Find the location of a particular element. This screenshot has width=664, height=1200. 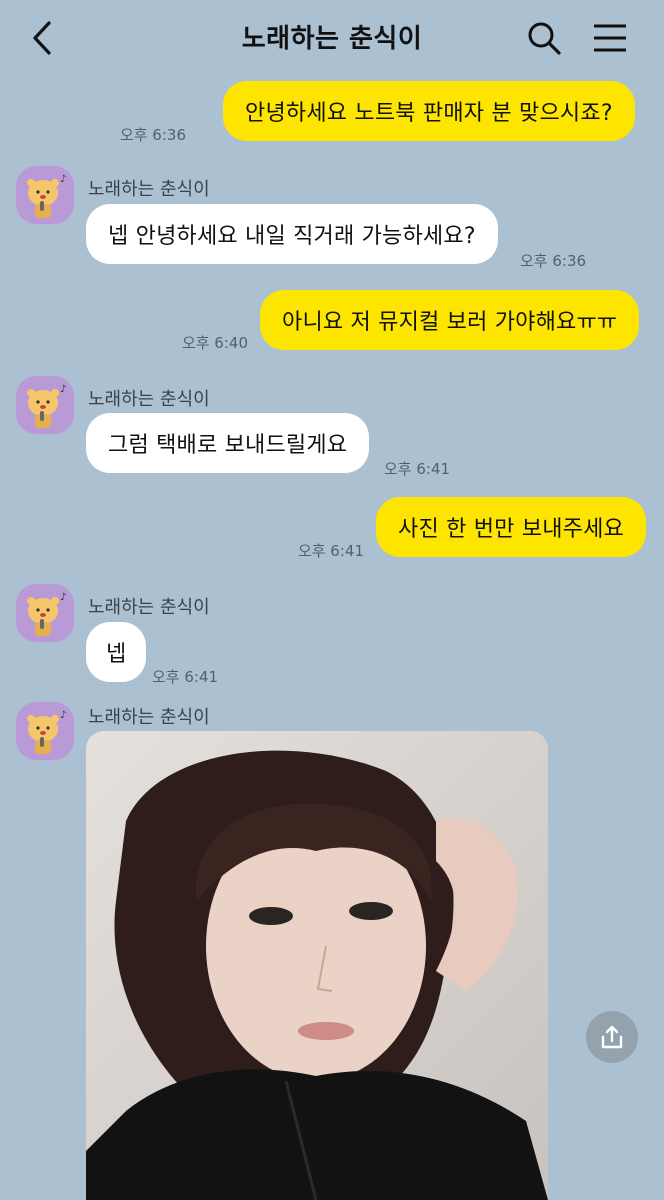

hamburger-menu-icon is located at coordinates (610, 38).